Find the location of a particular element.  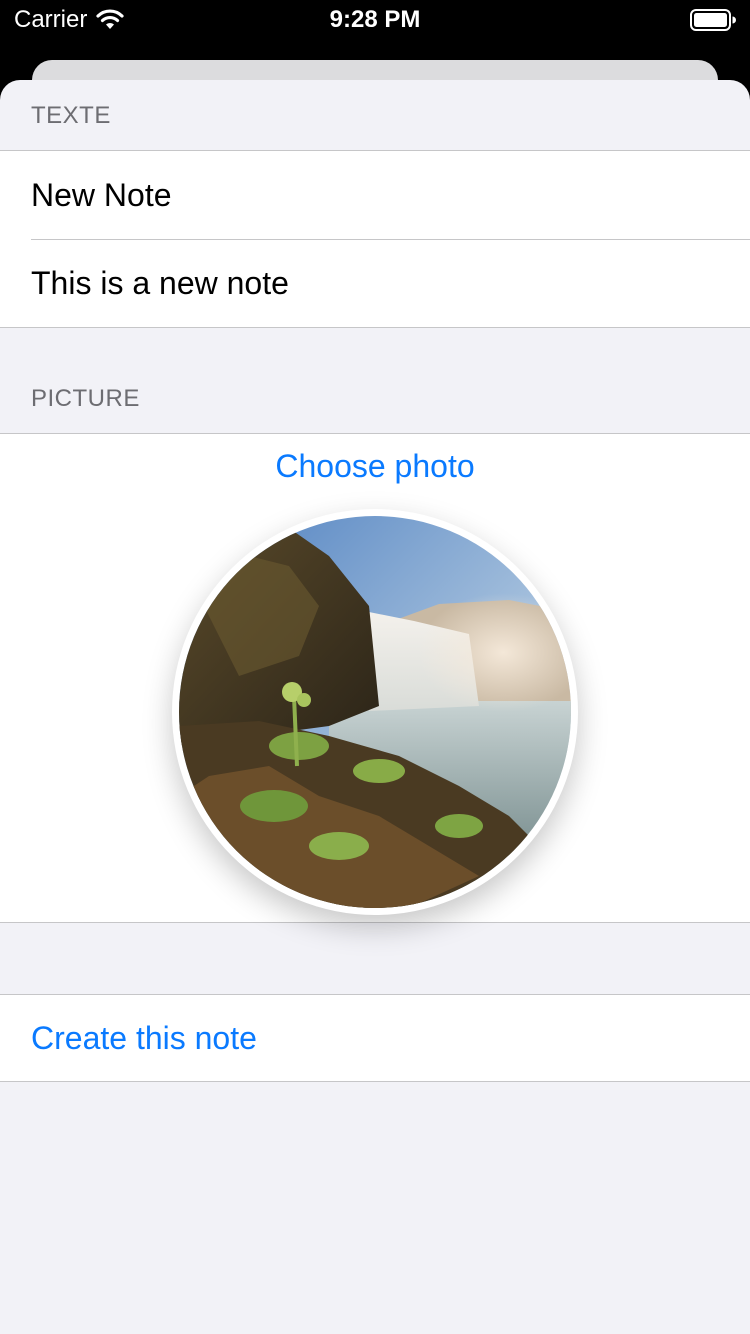

battery-full-icon is located at coordinates (713, 20).